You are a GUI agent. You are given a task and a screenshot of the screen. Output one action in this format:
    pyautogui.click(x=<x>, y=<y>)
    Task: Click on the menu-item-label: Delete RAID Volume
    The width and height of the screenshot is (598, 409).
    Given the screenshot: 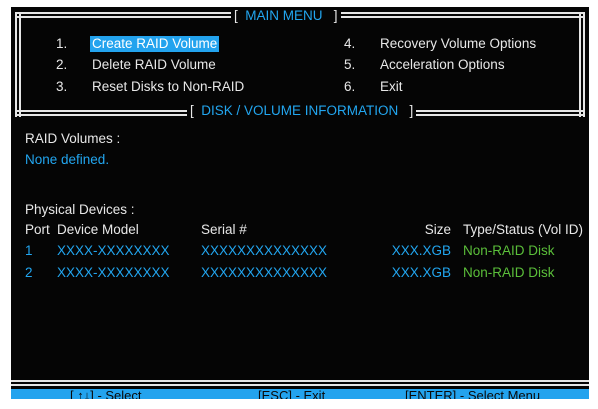 What is the action you would take?
    pyautogui.click(x=154, y=64)
    